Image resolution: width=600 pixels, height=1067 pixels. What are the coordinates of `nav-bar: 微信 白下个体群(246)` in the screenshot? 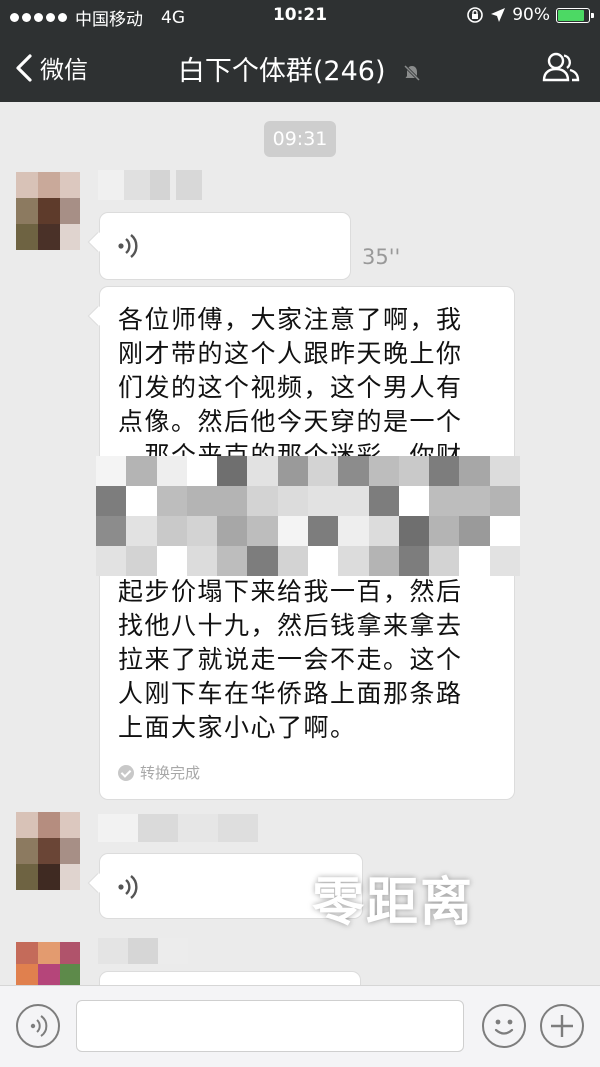 It's located at (300, 67).